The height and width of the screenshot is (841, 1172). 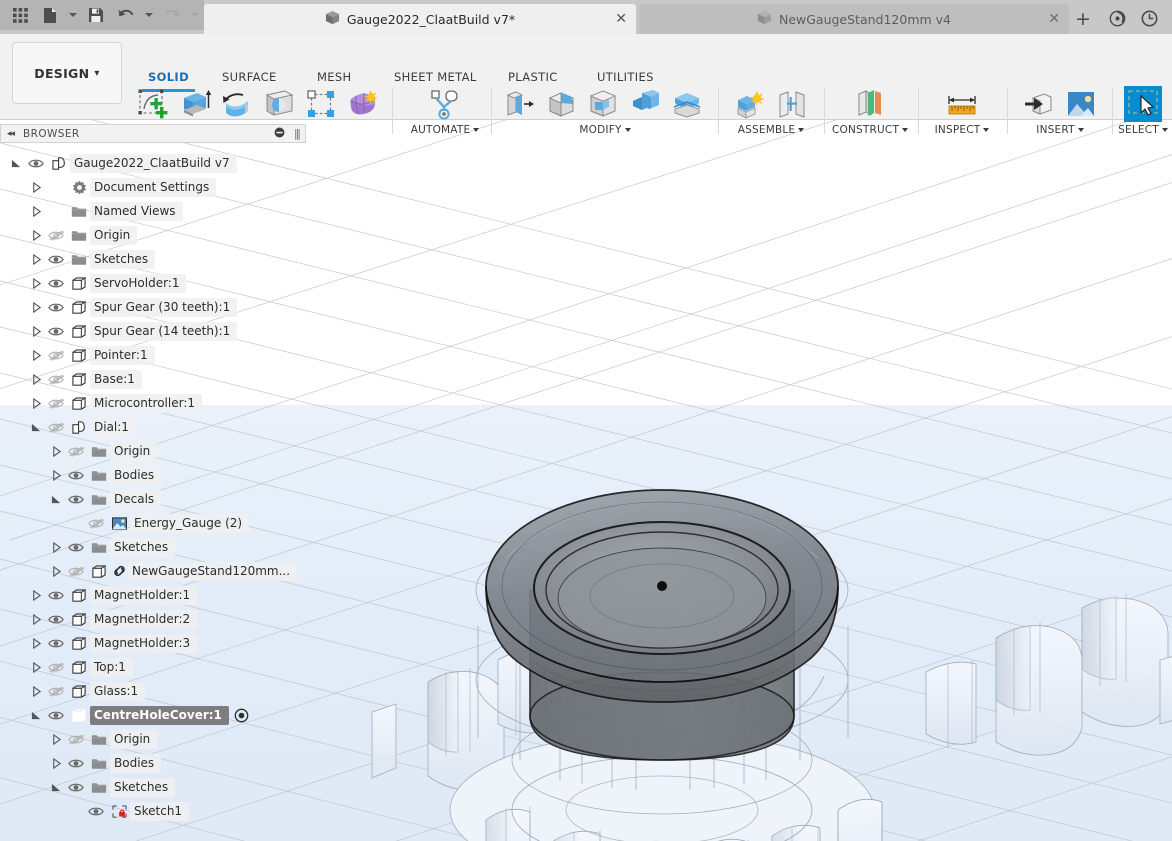 I want to click on tree-row: Microcontroller:1, so click(x=153, y=403).